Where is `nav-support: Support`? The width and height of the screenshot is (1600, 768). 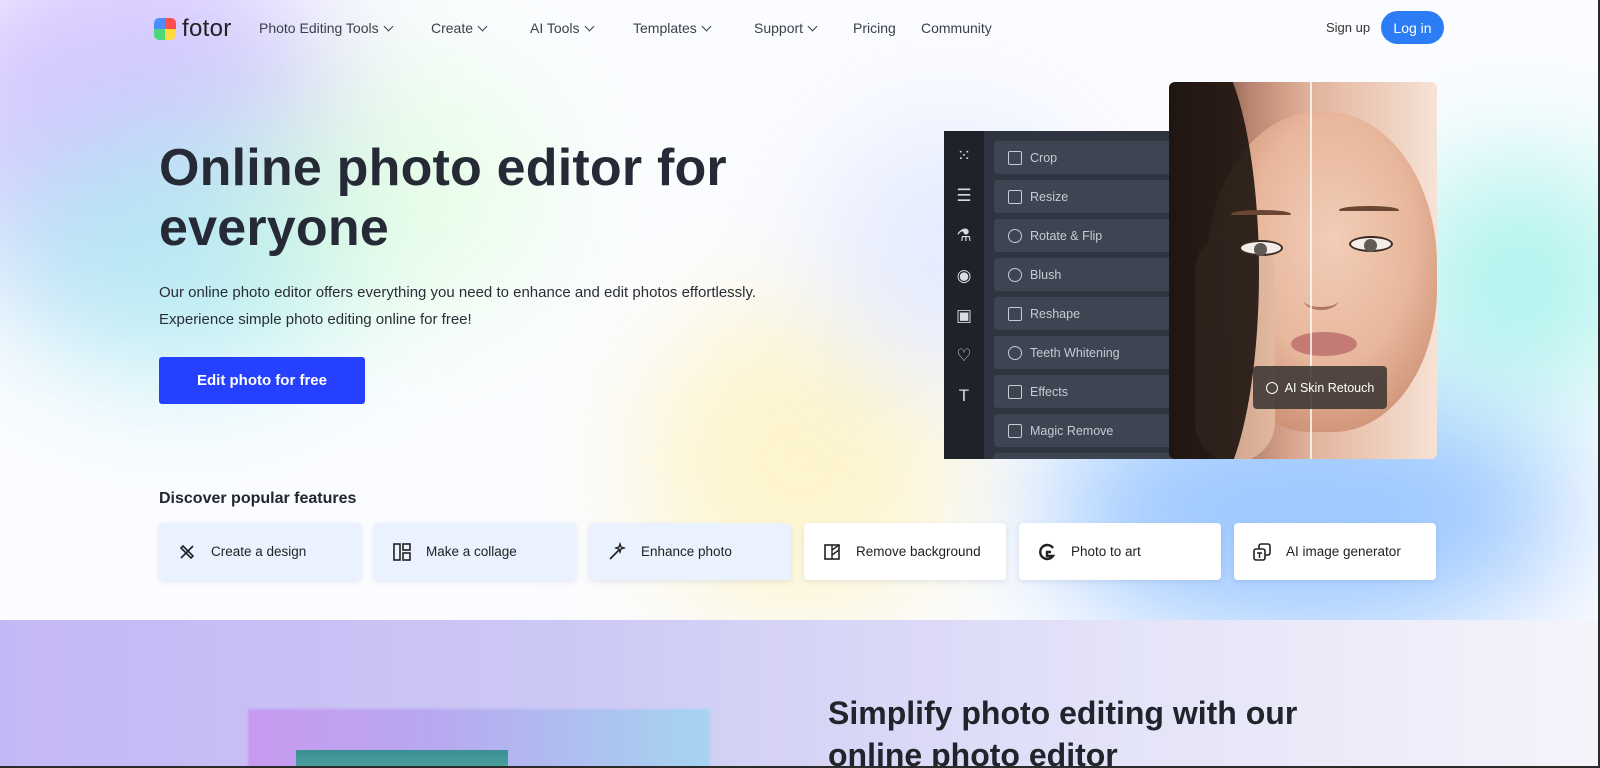 nav-support: Support is located at coordinates (786, 28).